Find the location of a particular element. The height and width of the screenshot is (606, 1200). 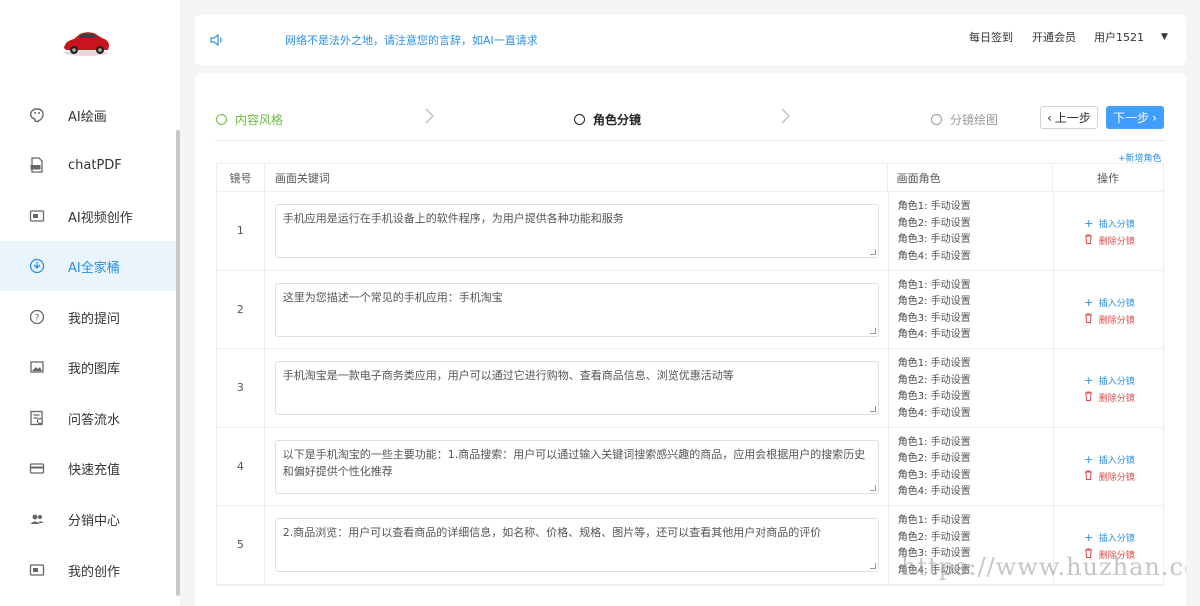

qa-record-icon is located at coordinates (37, 418).